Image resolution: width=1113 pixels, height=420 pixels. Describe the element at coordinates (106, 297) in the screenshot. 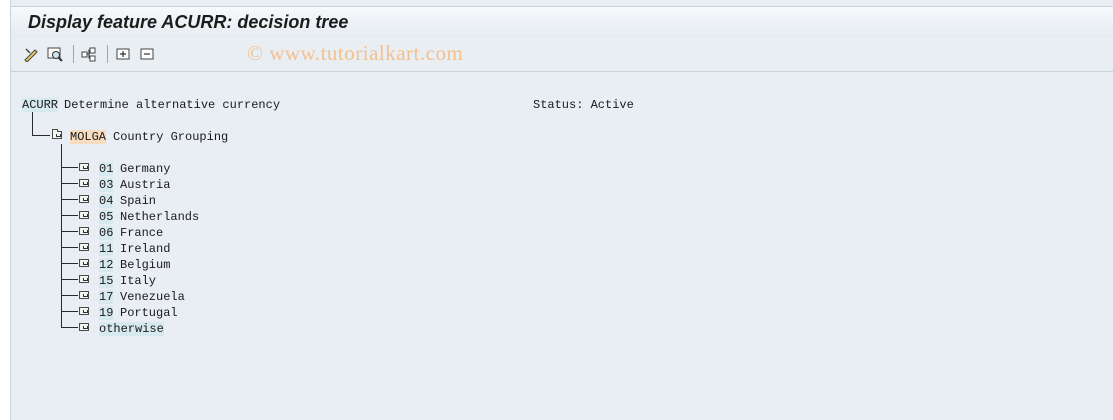

I see `node-code: 17` at that location.